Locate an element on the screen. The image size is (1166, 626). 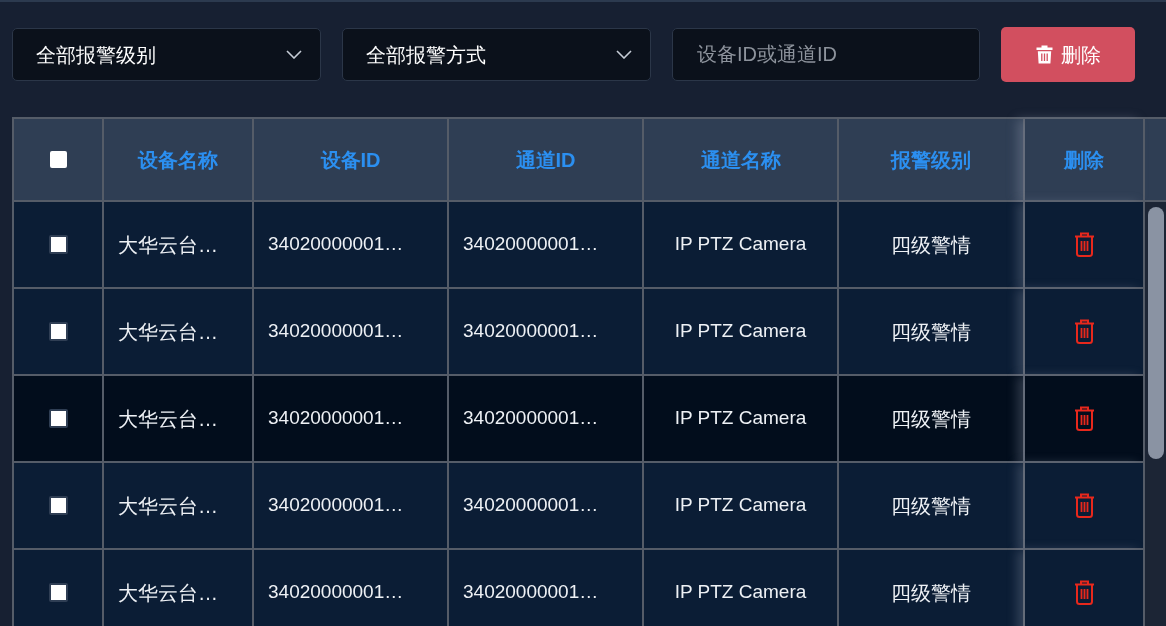
select-value: 全部报警级别 is located at coordinates (96, 55).